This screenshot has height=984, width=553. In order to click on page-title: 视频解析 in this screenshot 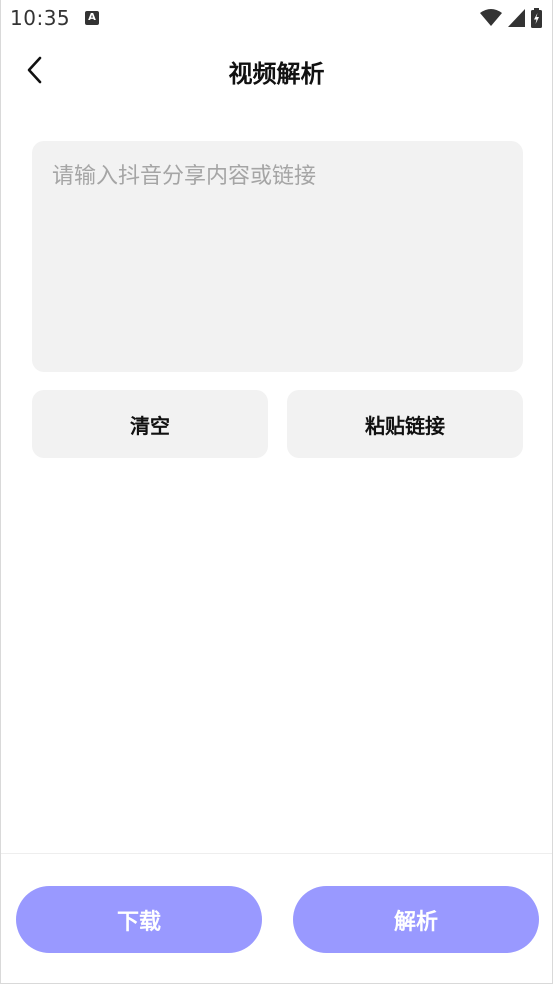, I will do `click(276, 74)`.